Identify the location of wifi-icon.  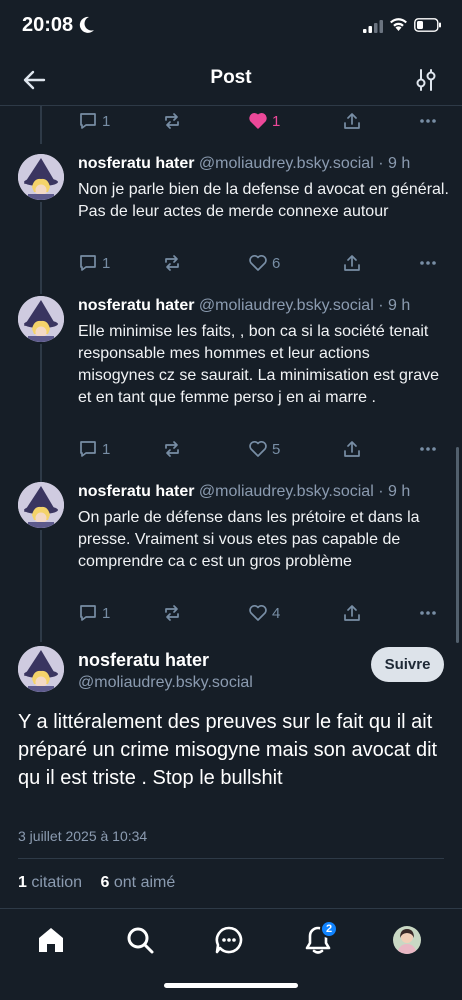
(398, 24).